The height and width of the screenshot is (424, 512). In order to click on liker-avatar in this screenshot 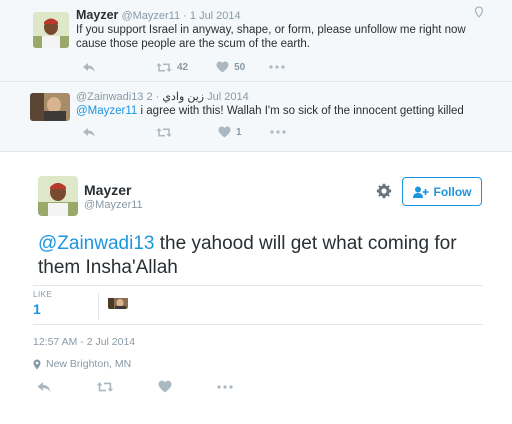, I will do `click(118, 303)`.